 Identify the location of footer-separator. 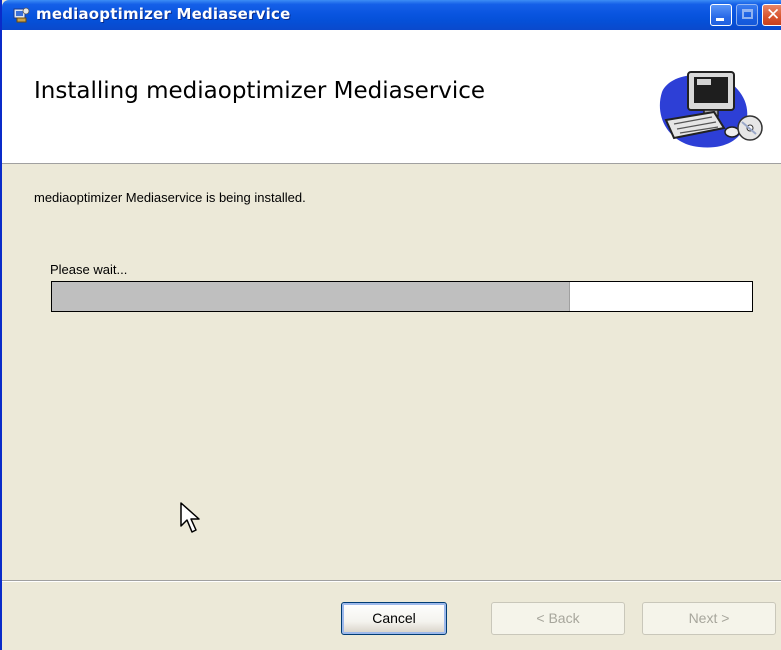
(391, 581).